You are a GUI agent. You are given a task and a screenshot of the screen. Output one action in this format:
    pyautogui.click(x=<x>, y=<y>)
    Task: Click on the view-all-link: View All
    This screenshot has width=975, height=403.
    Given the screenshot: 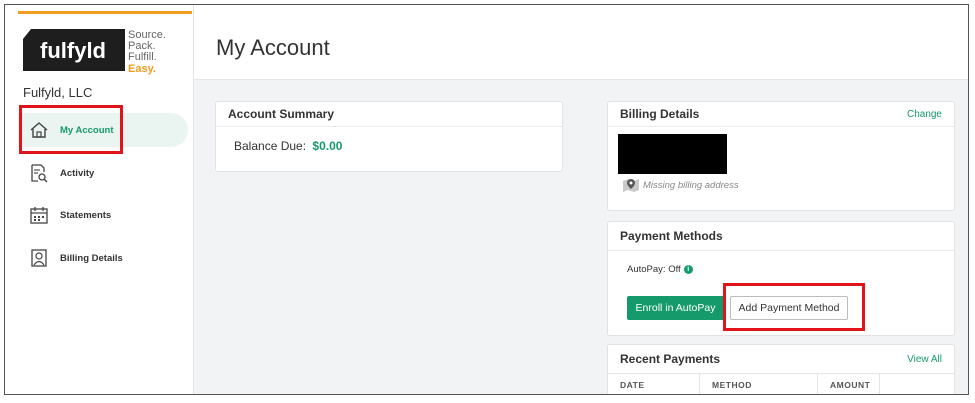 What is the action you would take?
    pyautogui.click(x=924, y=359)
    